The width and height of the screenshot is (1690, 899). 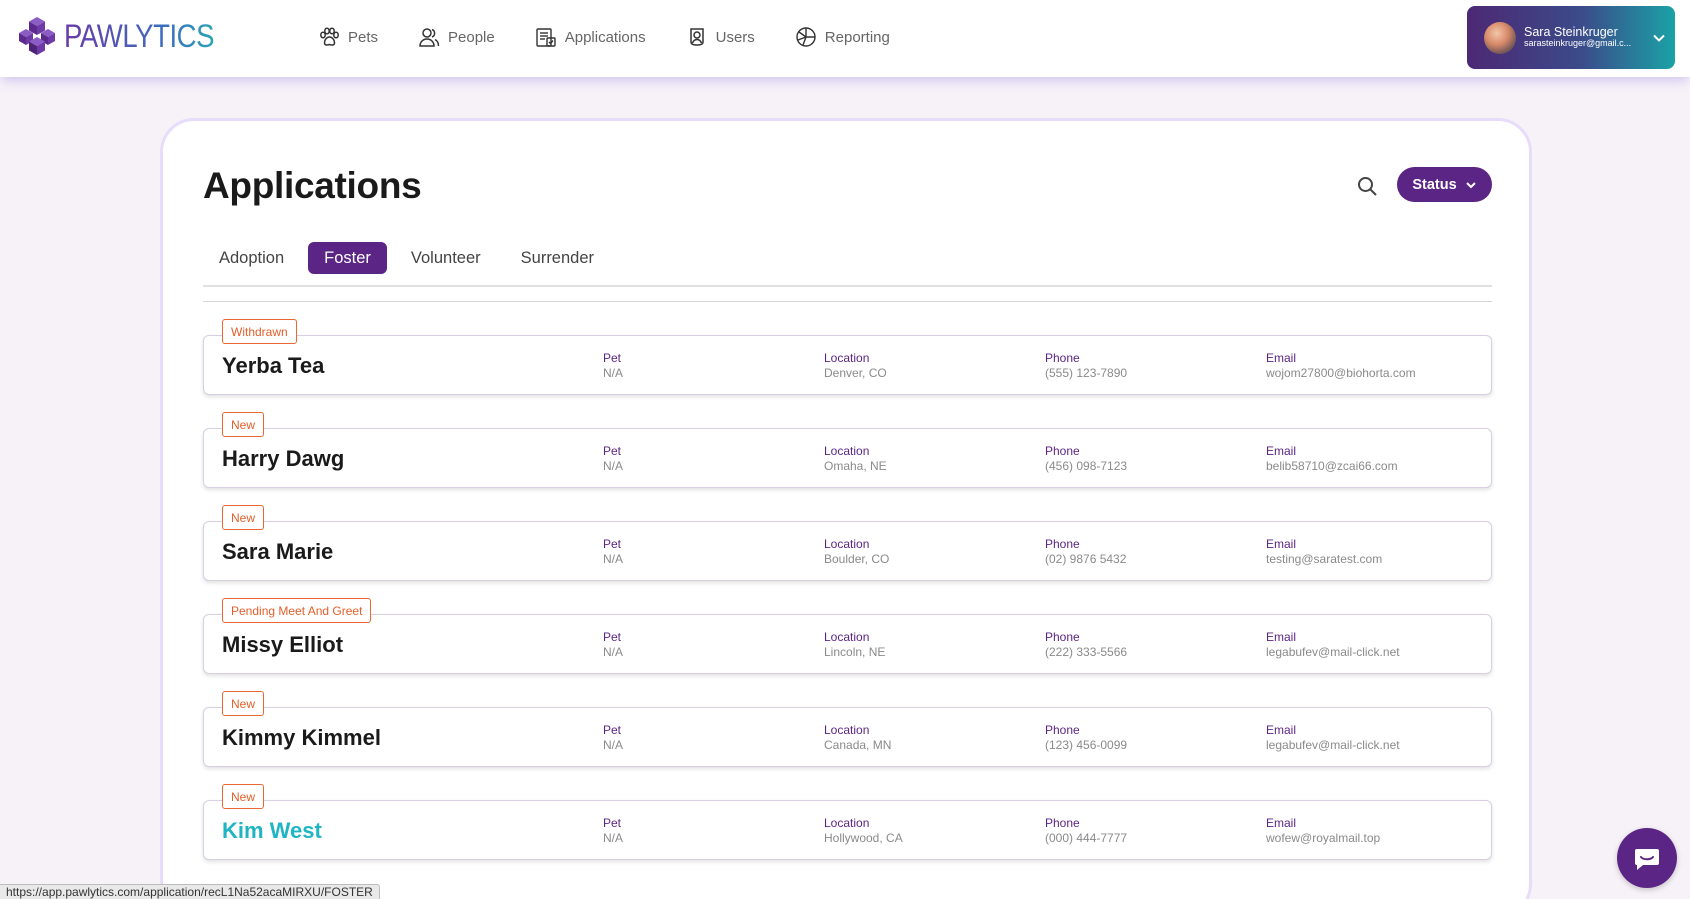 I want to click on email-value: testing@saratest.com, so click(x=1324, y=559).